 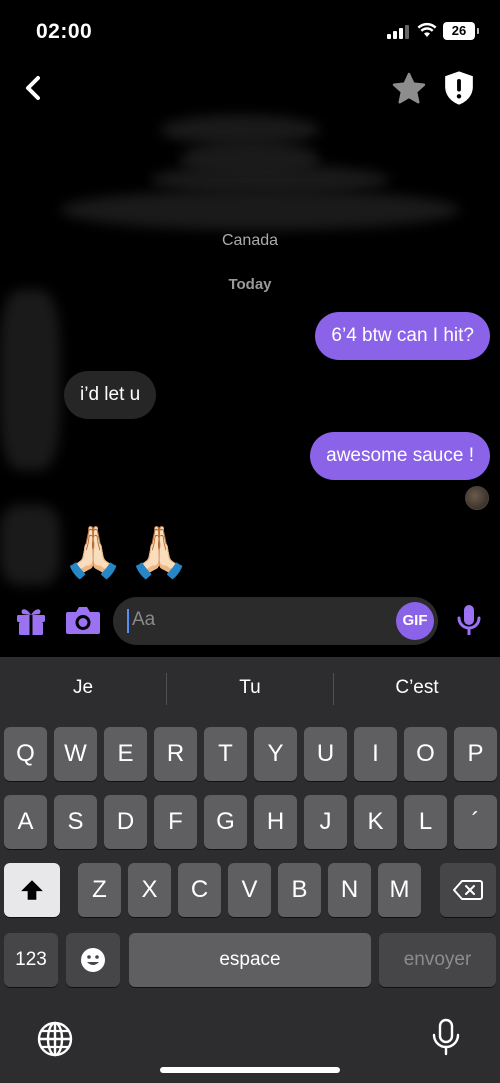 I want to click on send-key: envoyer, so click(x=437, y=960).